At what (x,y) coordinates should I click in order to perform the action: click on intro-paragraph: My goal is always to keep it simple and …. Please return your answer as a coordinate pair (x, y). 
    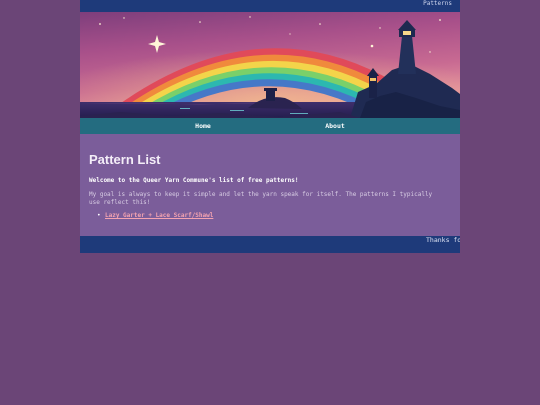
    Looking at the image, I should click on (261, 198).